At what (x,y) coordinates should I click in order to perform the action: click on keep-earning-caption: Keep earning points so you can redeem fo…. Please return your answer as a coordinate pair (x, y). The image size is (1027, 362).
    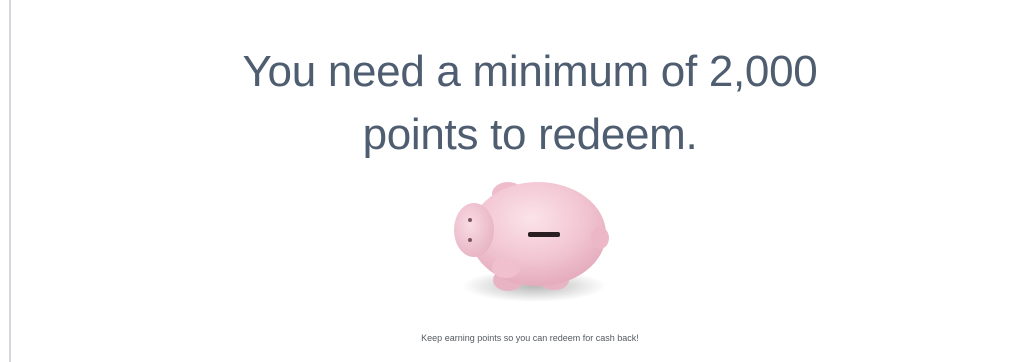
    Looking at the image, I should click on (530, 338).